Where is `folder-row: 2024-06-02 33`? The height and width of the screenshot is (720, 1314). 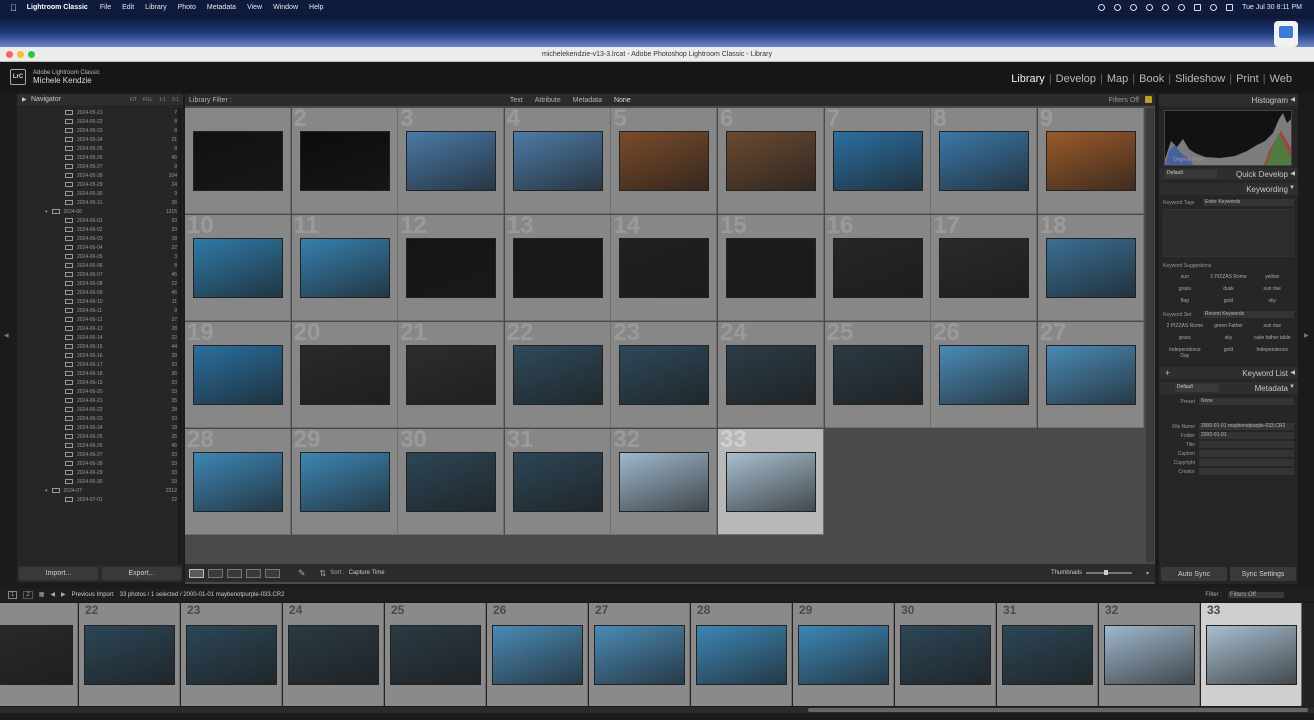 folder-row: 2024-06-02 33 is located at coordinates (100, 229).